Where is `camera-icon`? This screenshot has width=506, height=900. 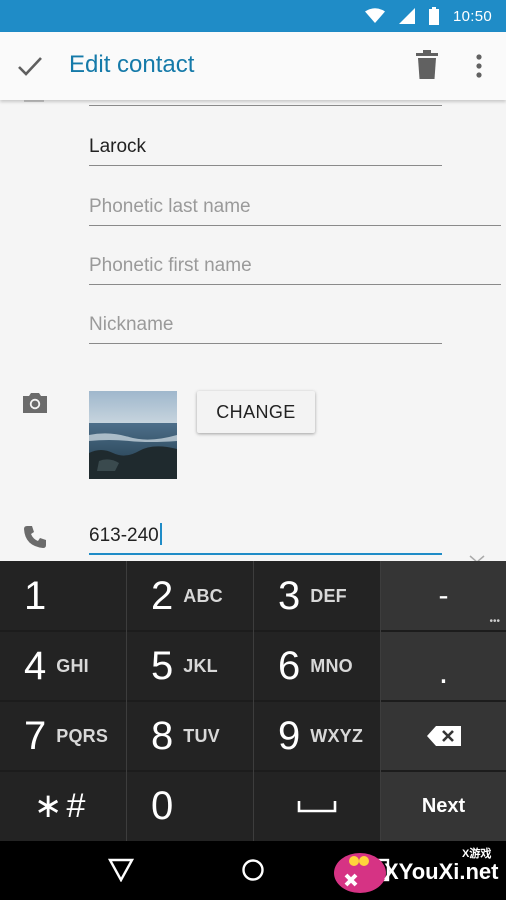 camera-icon is located at coordinates (35, 403).